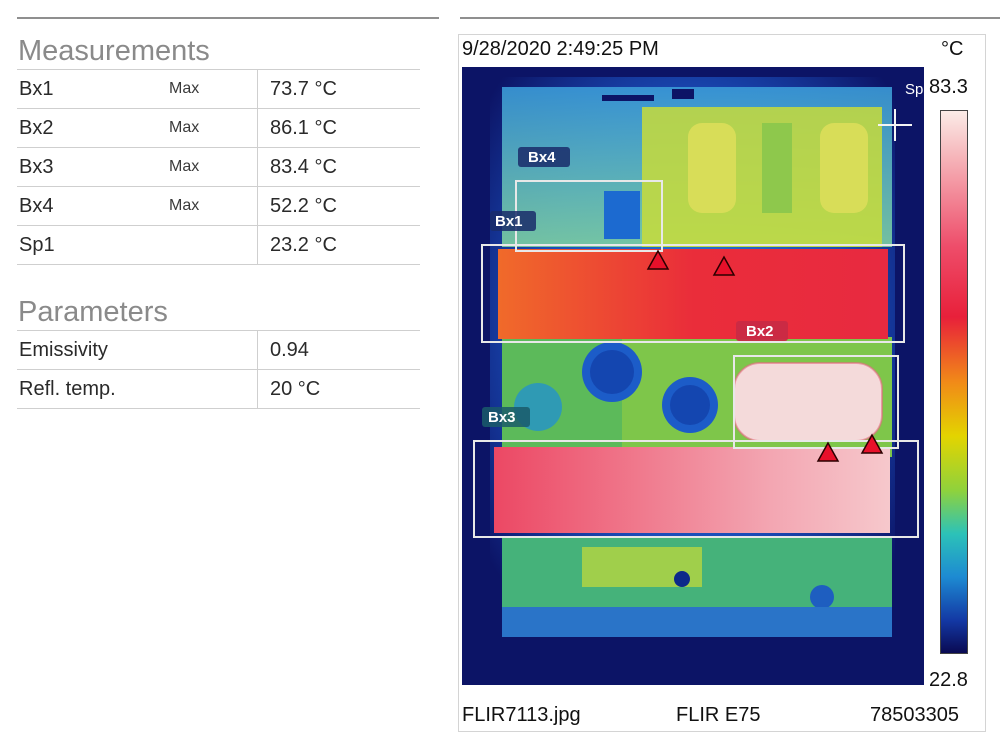 Image resolution: width=1000 pixels, height=736 pixels. I want to click on temperature-scale-bar, so click(954, 382).